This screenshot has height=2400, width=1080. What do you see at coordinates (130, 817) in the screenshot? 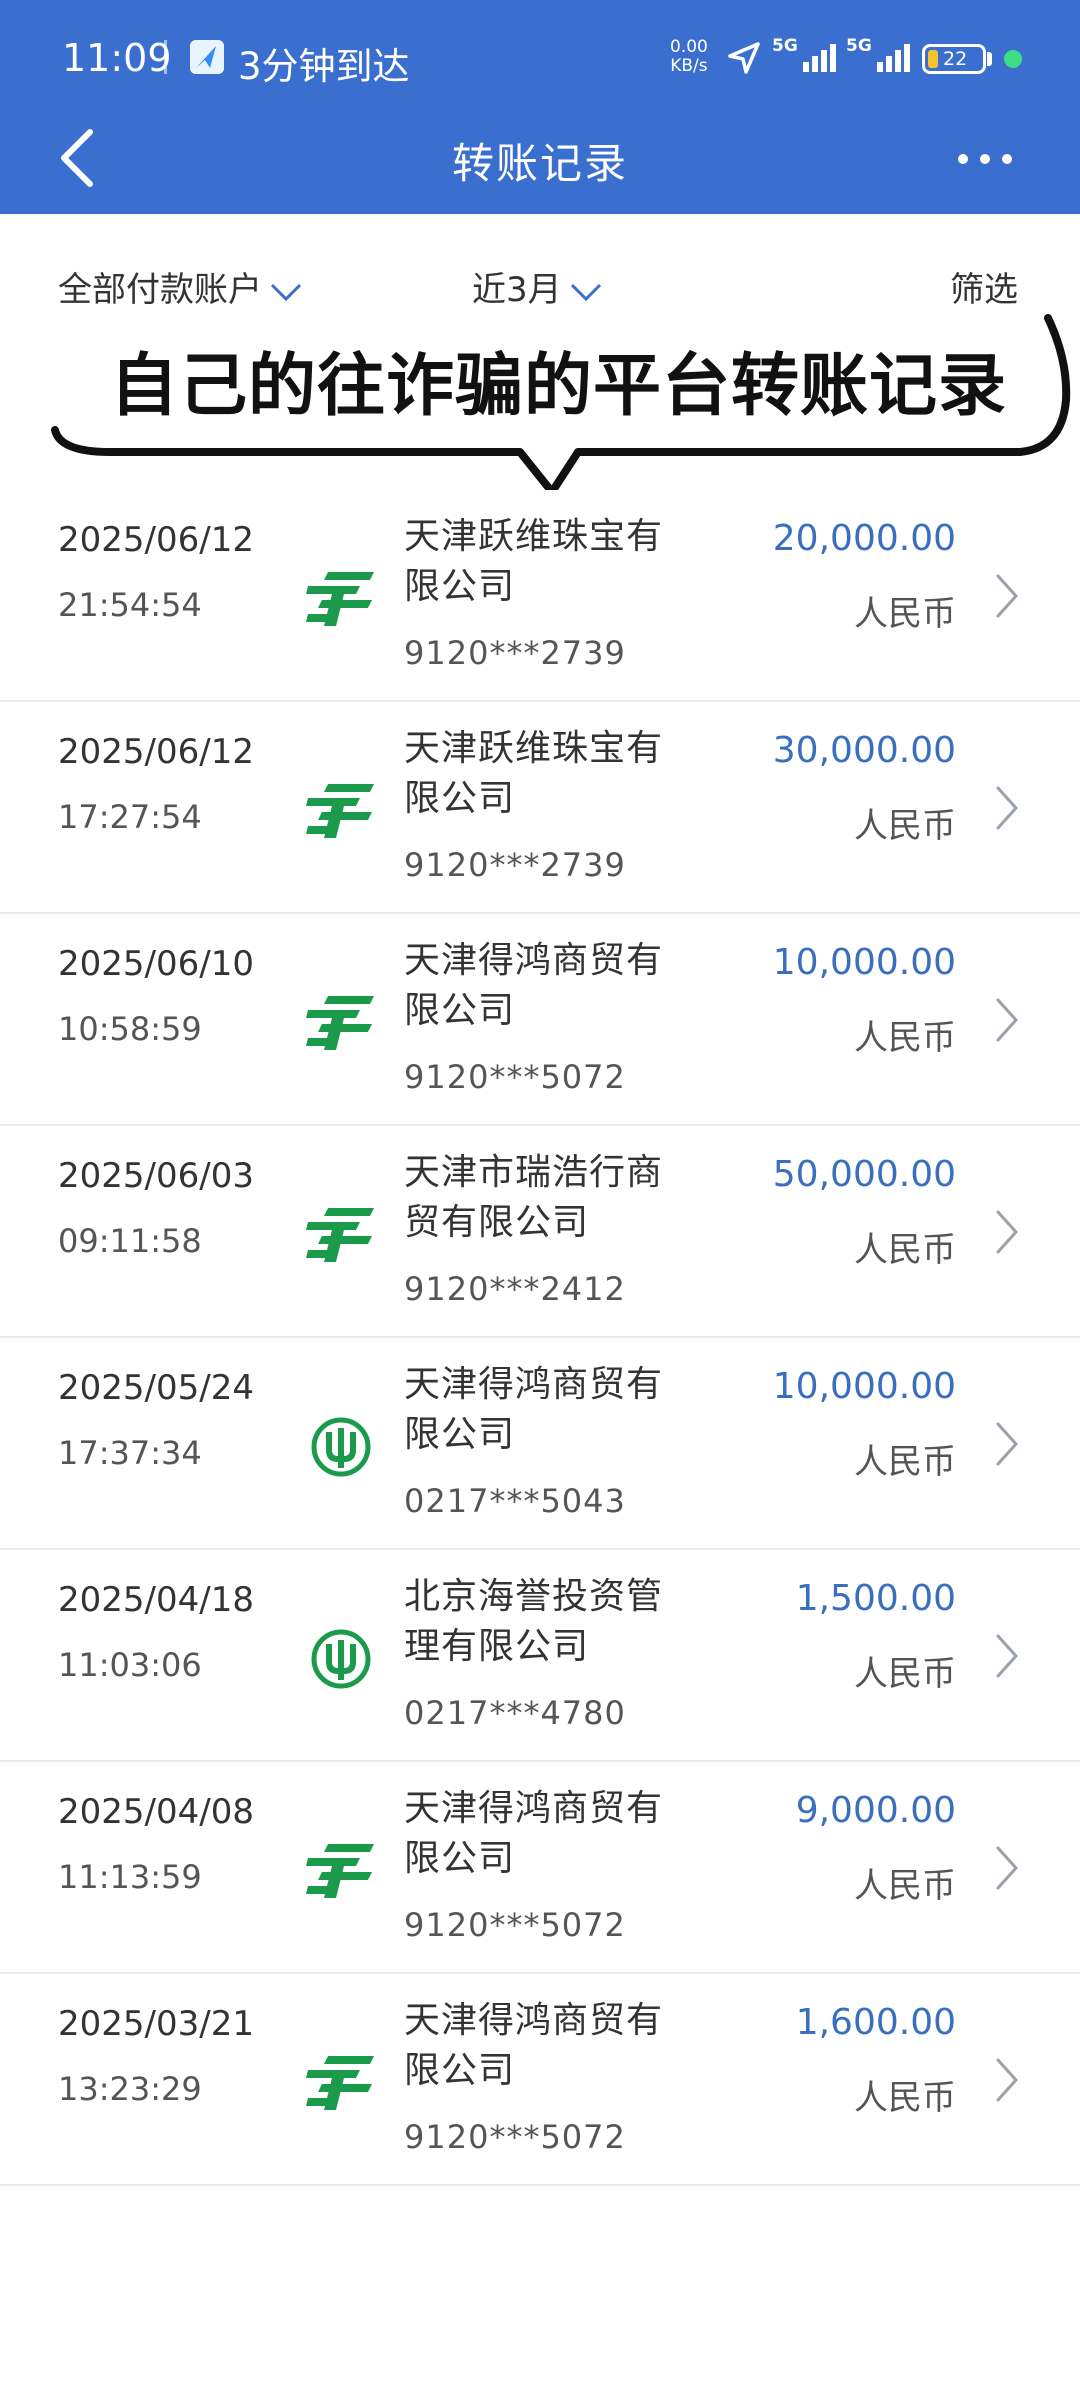
I see `record-time: 17:27:54` at bounding box center [130, 817].